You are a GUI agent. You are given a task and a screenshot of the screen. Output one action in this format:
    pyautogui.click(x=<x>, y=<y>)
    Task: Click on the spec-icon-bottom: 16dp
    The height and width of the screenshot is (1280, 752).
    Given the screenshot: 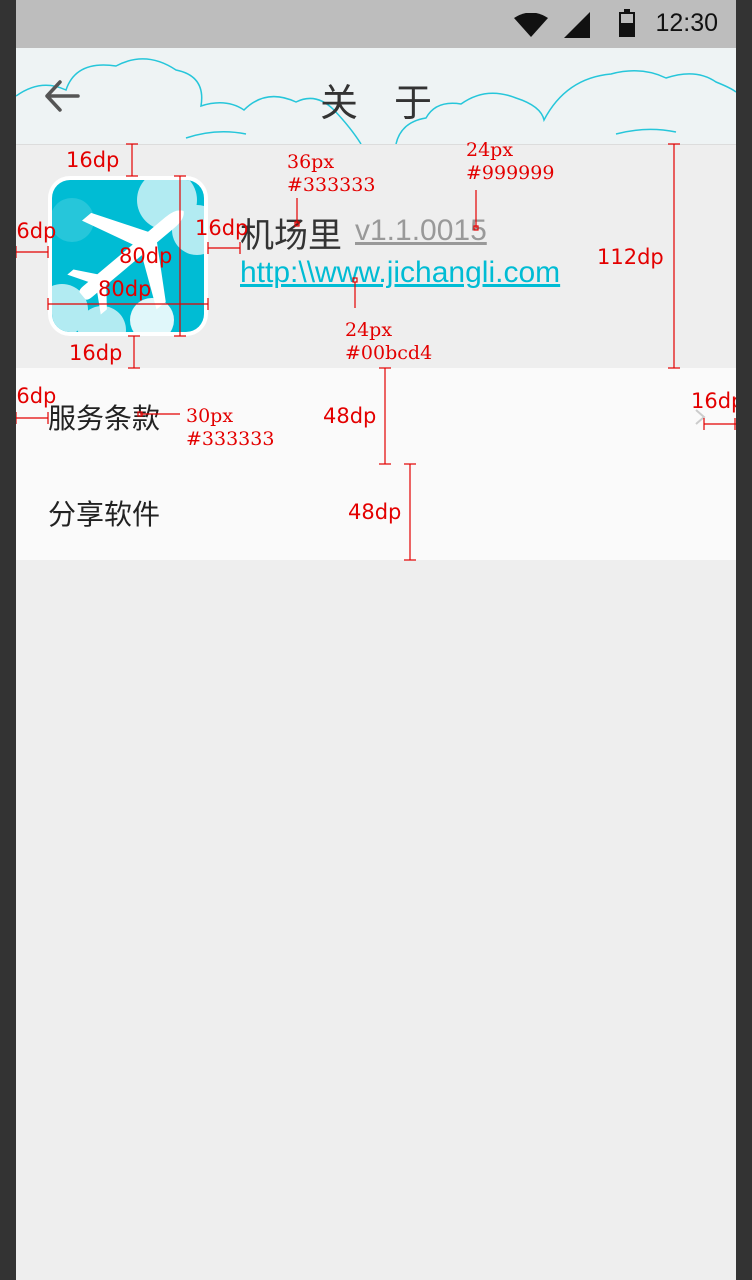 What is the action you would take?
    pyautogui.click(x=96, y=353)
    